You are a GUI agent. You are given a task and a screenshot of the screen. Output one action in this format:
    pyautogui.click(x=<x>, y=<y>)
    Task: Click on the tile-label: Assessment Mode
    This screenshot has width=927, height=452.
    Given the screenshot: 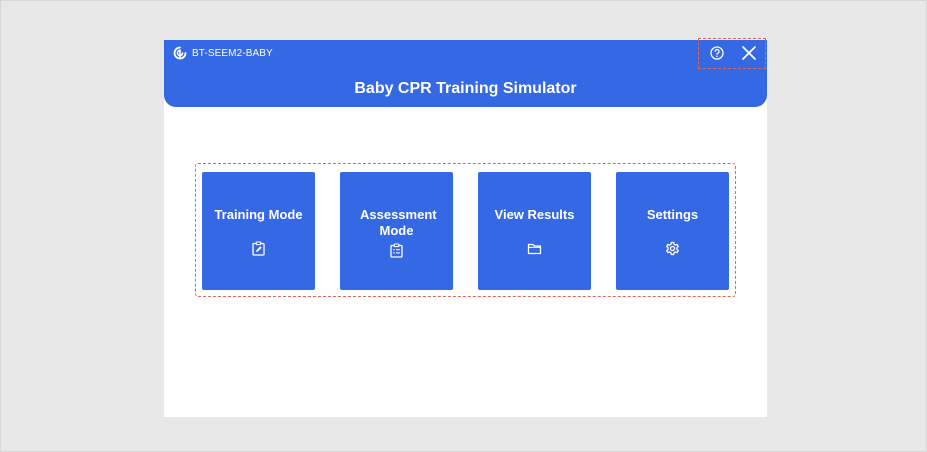 What is the action you would take?
    pyautogui.click(x=398, y=222)
    